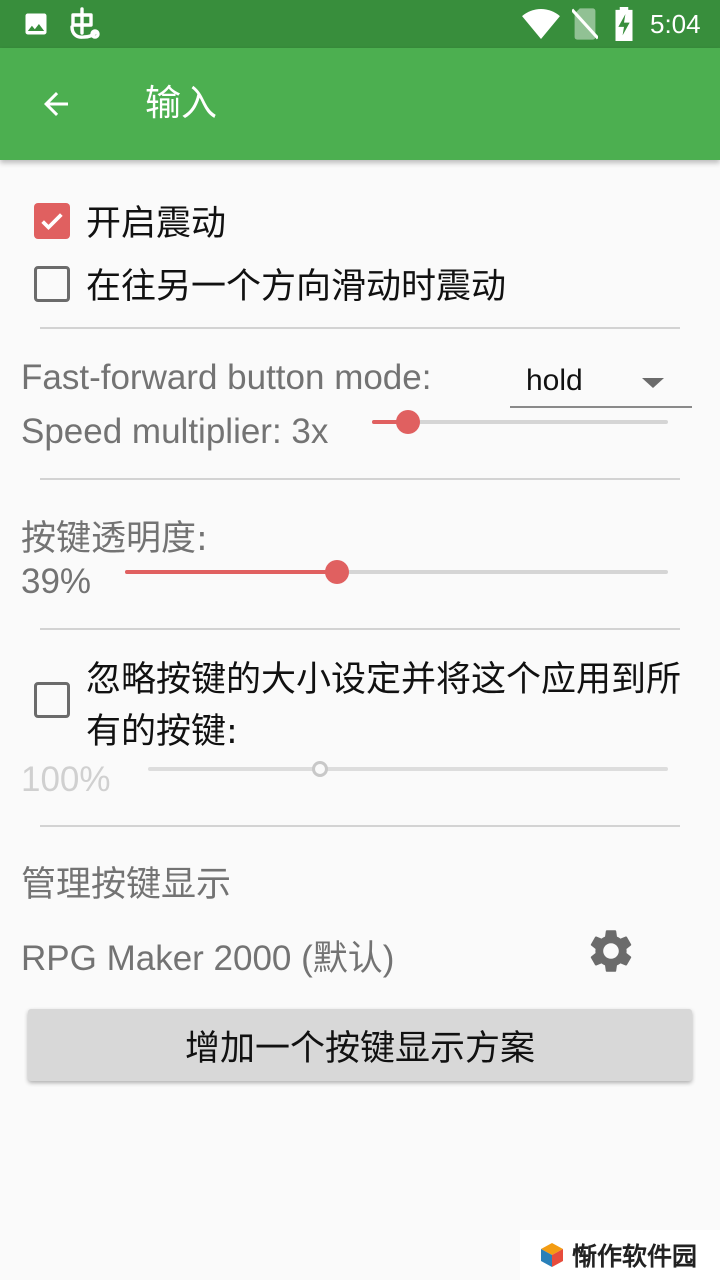 The image size is (720, 1280). I want to click on opacity-value: 39%, so click(56, 581).